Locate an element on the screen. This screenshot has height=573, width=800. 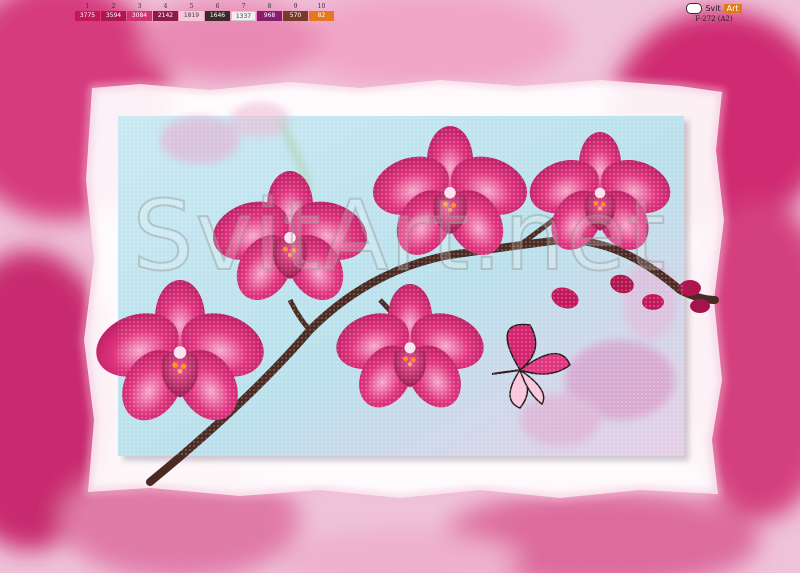
swatch-code: 968 is located at coordinates (269, 16).